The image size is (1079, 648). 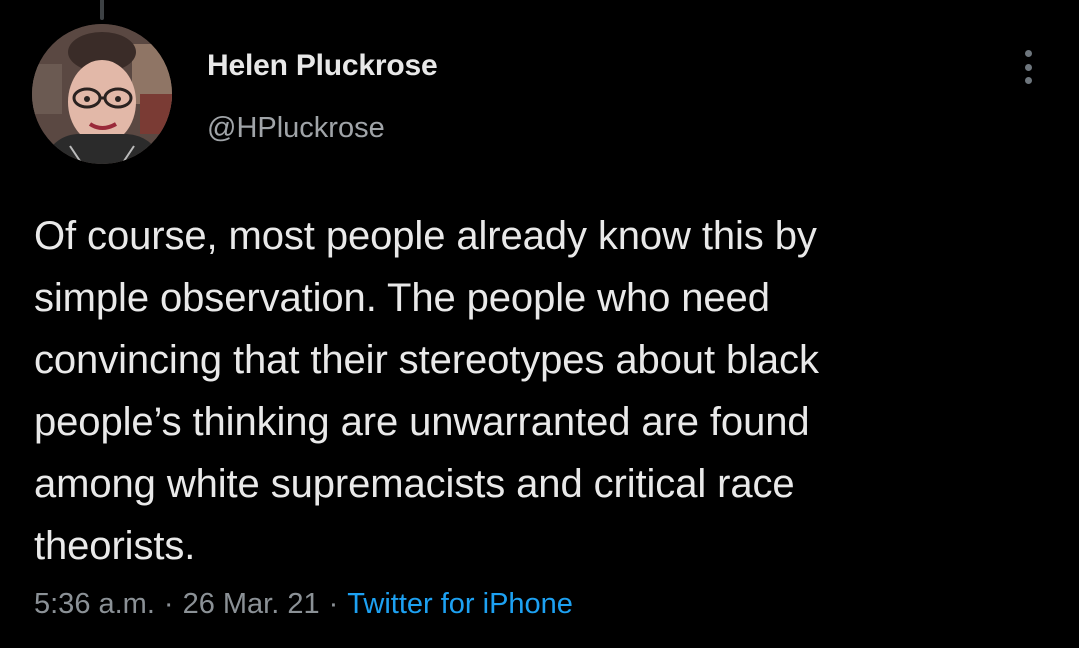 I want to click on thread-connector-line, so click(x=102, y=10).